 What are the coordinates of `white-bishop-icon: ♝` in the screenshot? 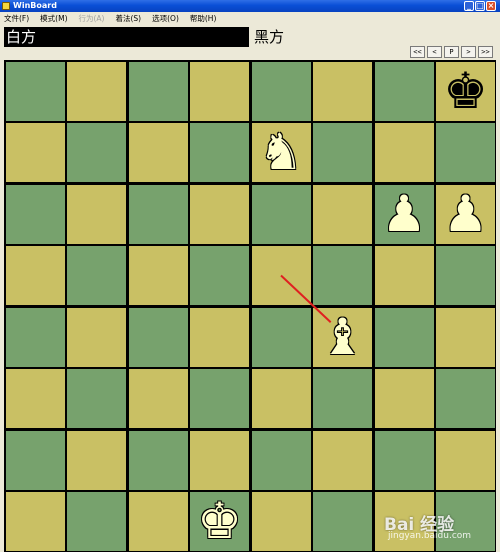 It's located at (342, 337).